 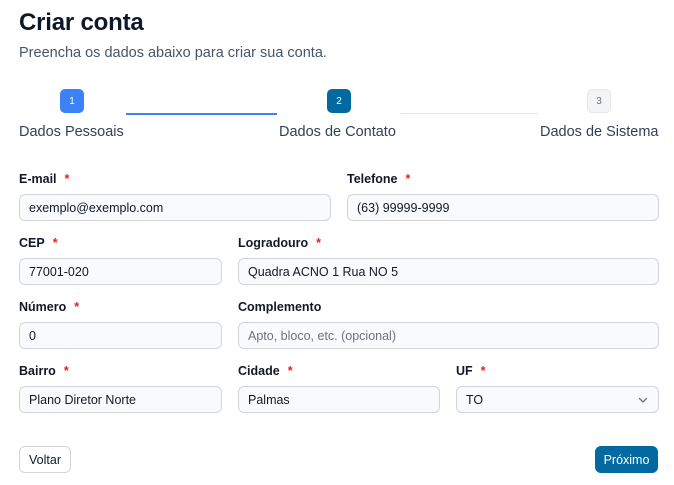 What do you see at coordinates (339, 101) in the screenshot?
I see `step-2-number: 2` at bounding box center [339, 101].